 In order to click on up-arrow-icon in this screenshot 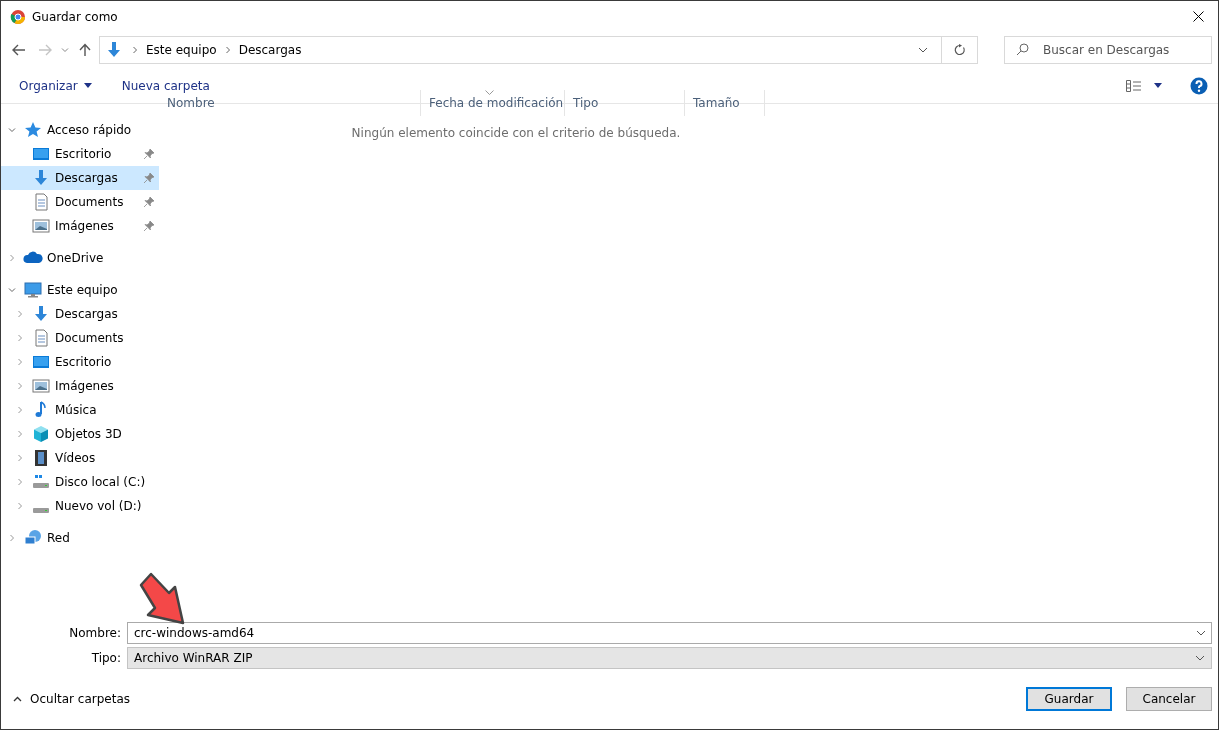, I will do `click(85, 50)`.